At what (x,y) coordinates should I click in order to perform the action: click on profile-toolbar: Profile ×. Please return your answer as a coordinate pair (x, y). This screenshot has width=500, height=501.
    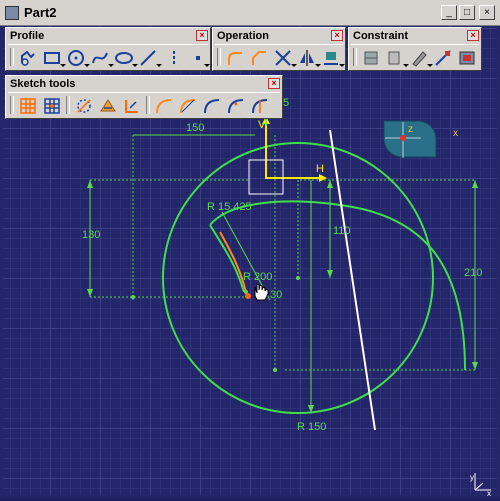
    Looking at the image, I should click on (108, 49).